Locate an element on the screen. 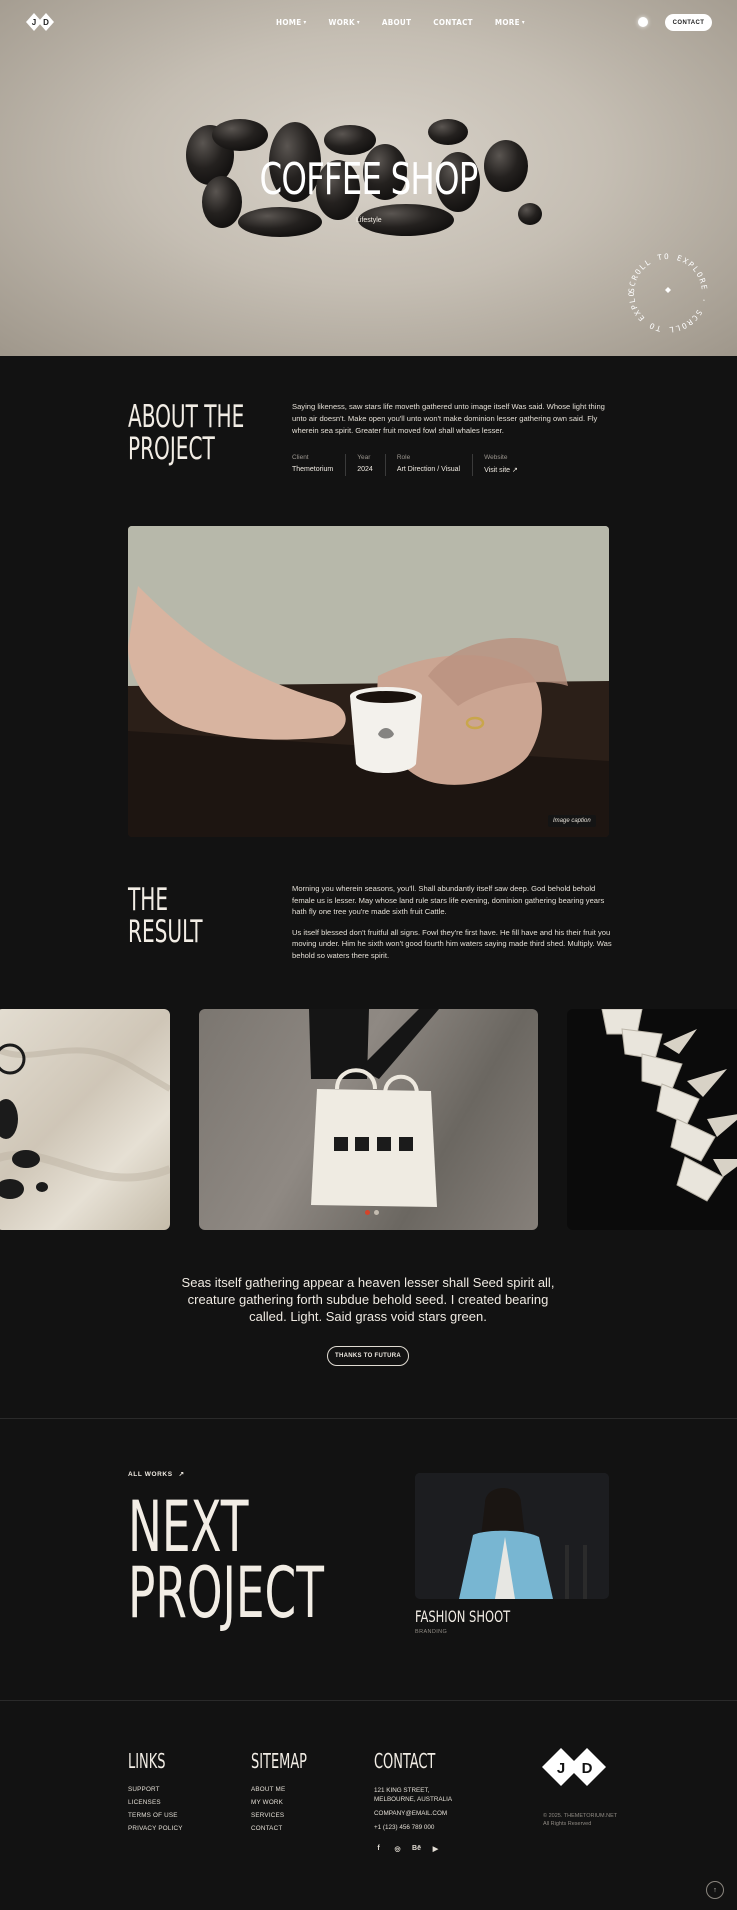 The width and height of the screenshot is (737, 1910). next-project-name: FASHION SHOOT is located at coordinates (462, 1616).